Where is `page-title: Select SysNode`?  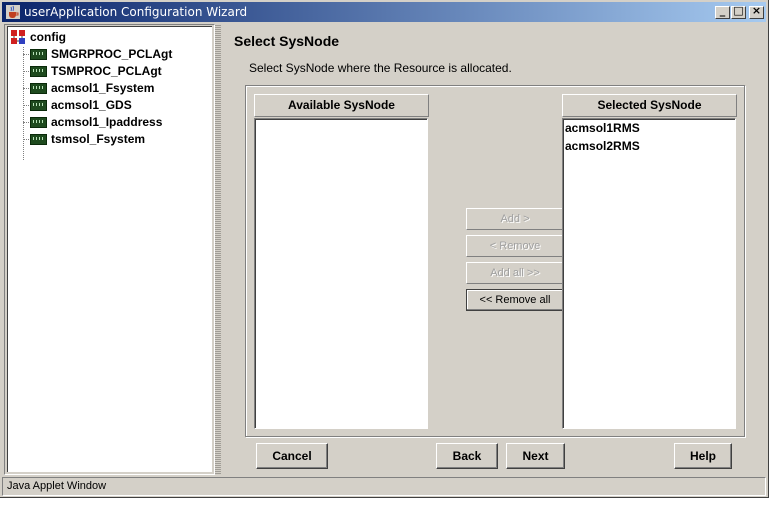
page-title: Select SysNode is located at coordinates (287, 41).